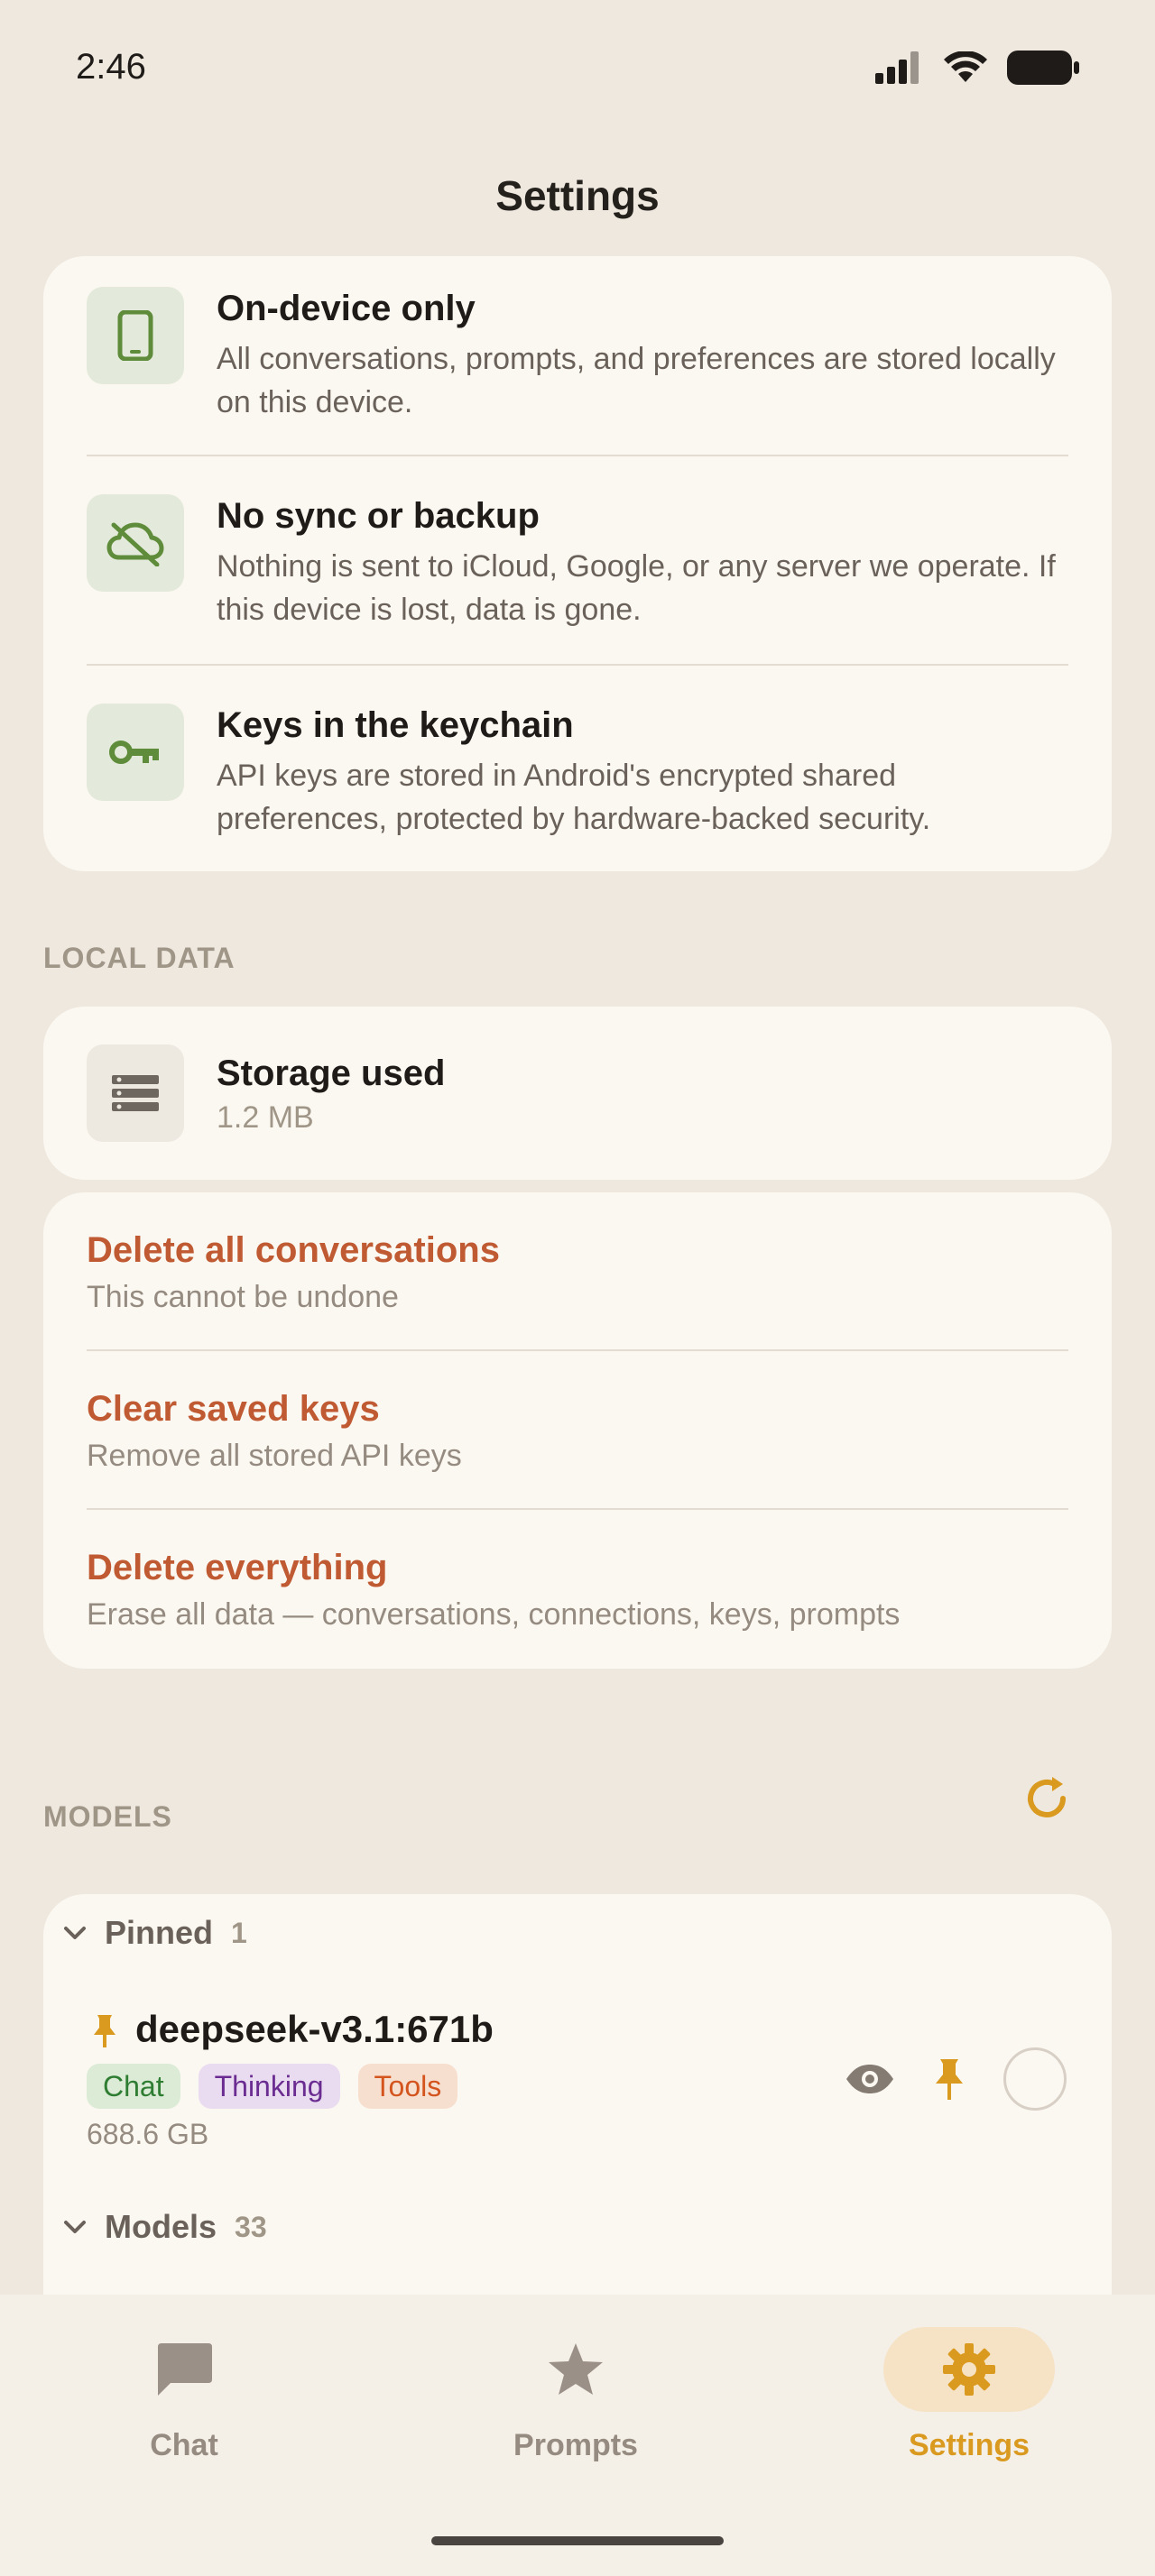 The width and height of the screenshot is (1155, 2576). I want to click on page-title: Settings, so click(577, 195).